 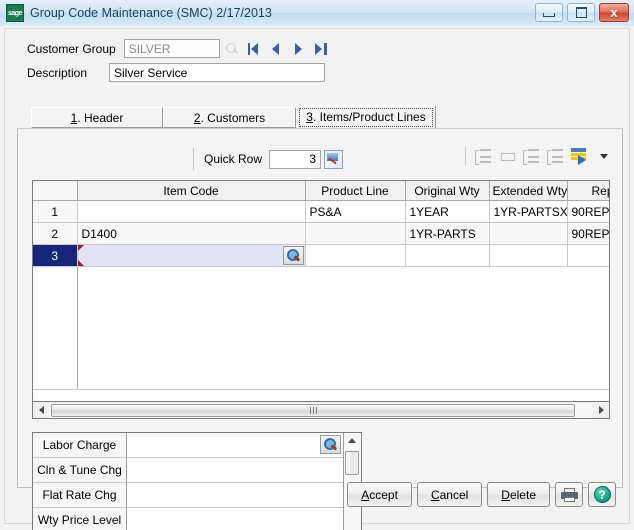 I want to click on record-nav, so click(x=287, y=48).